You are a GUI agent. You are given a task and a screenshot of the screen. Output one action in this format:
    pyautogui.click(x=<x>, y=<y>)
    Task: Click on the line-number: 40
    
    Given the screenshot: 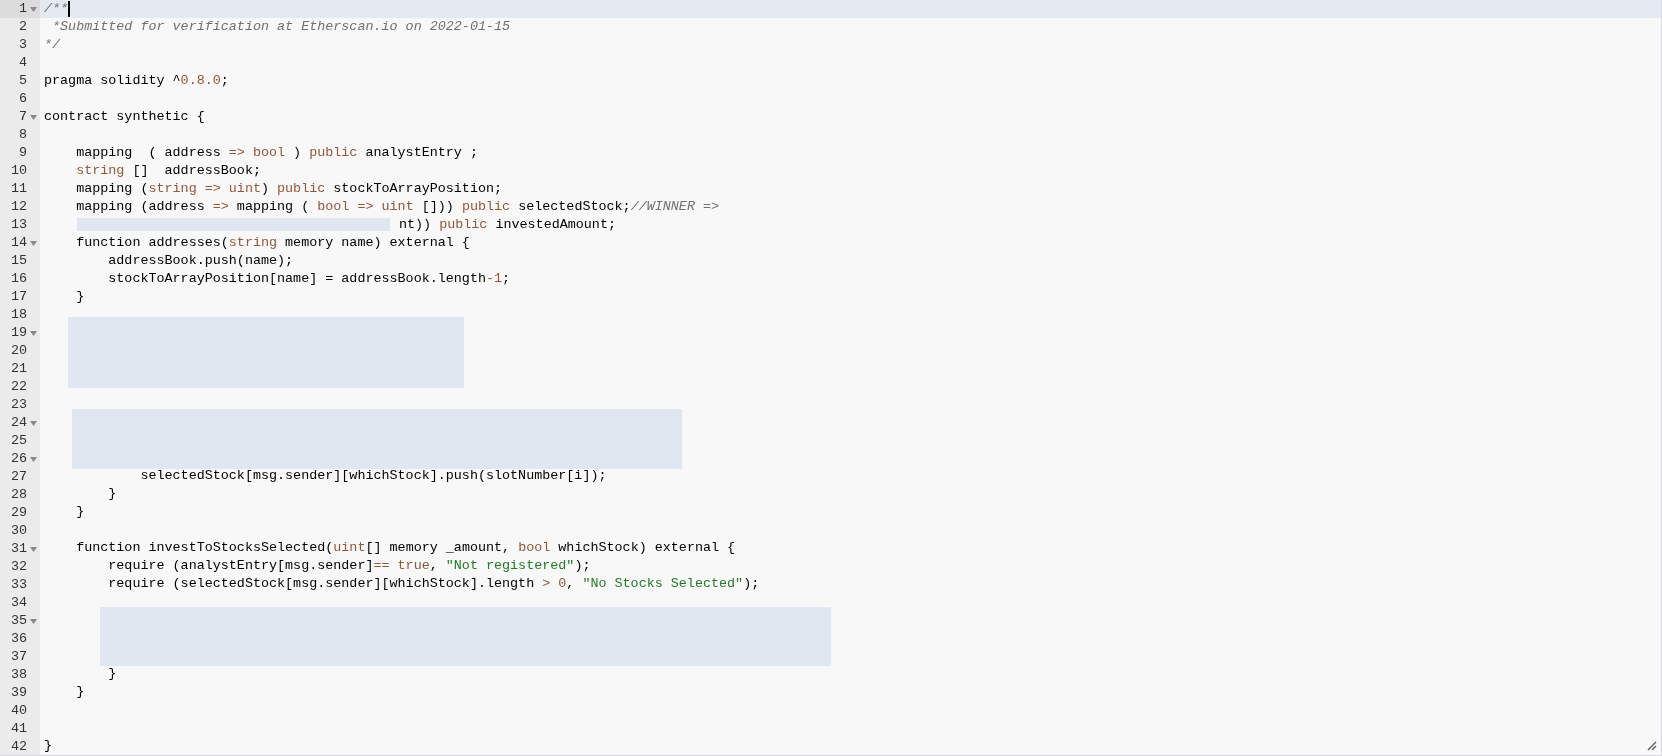 What is the action you would take?
    pyautogui.click(x=18, y=710)
    